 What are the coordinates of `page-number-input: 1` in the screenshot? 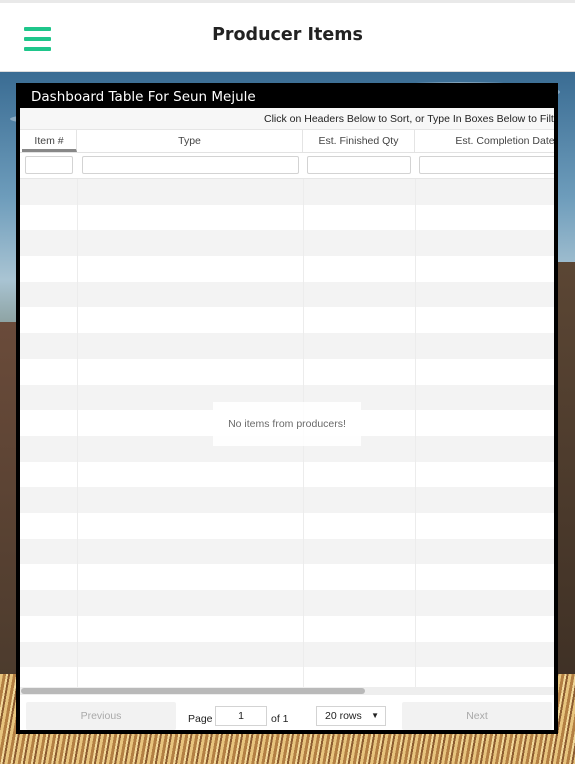 It's located at (241, 716).